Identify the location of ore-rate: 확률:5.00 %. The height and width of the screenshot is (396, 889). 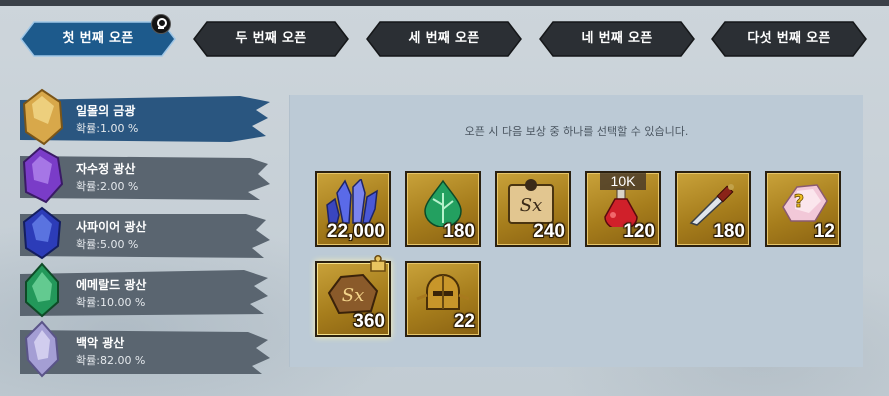
(107, 244).